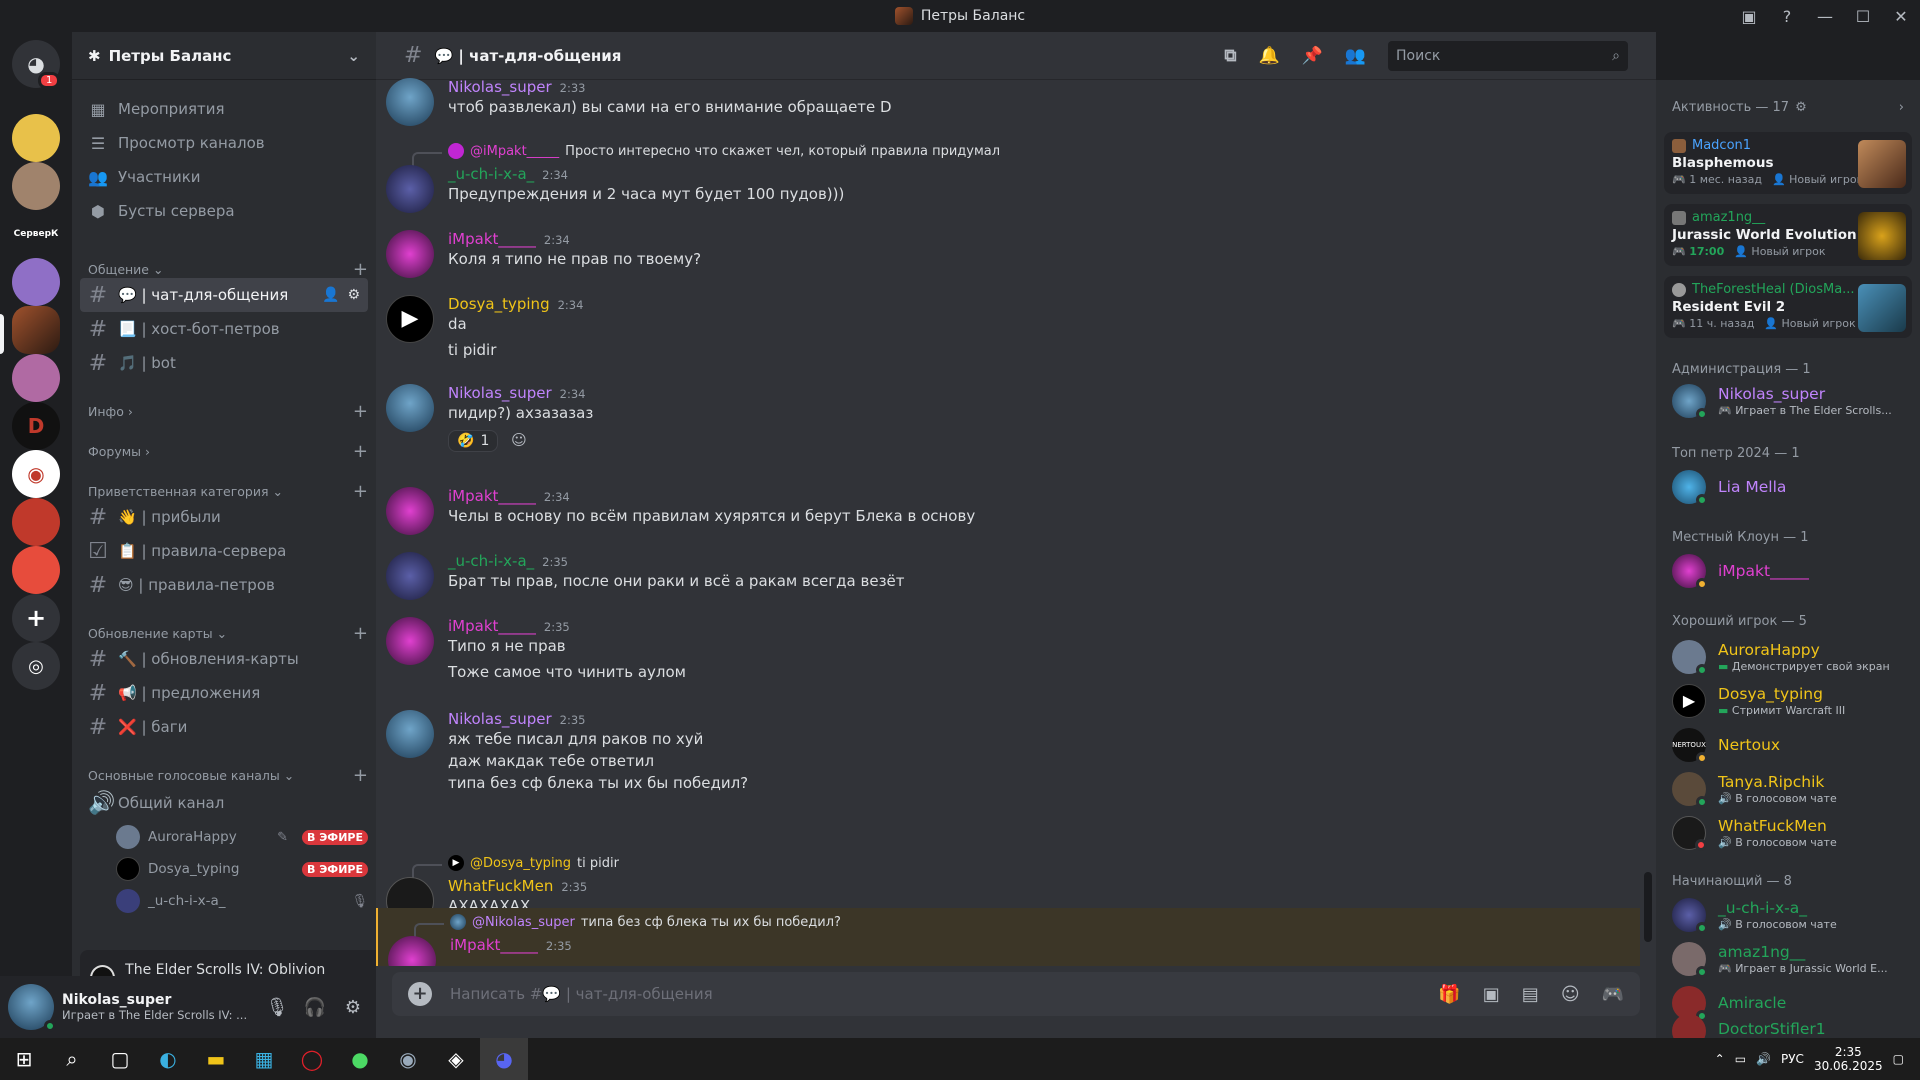 The width and height of the screenshot is (1920, 1080). Describe the element at coordinates (36, 666) in the screenshot. I see `discover-icon: ◎` at that location.